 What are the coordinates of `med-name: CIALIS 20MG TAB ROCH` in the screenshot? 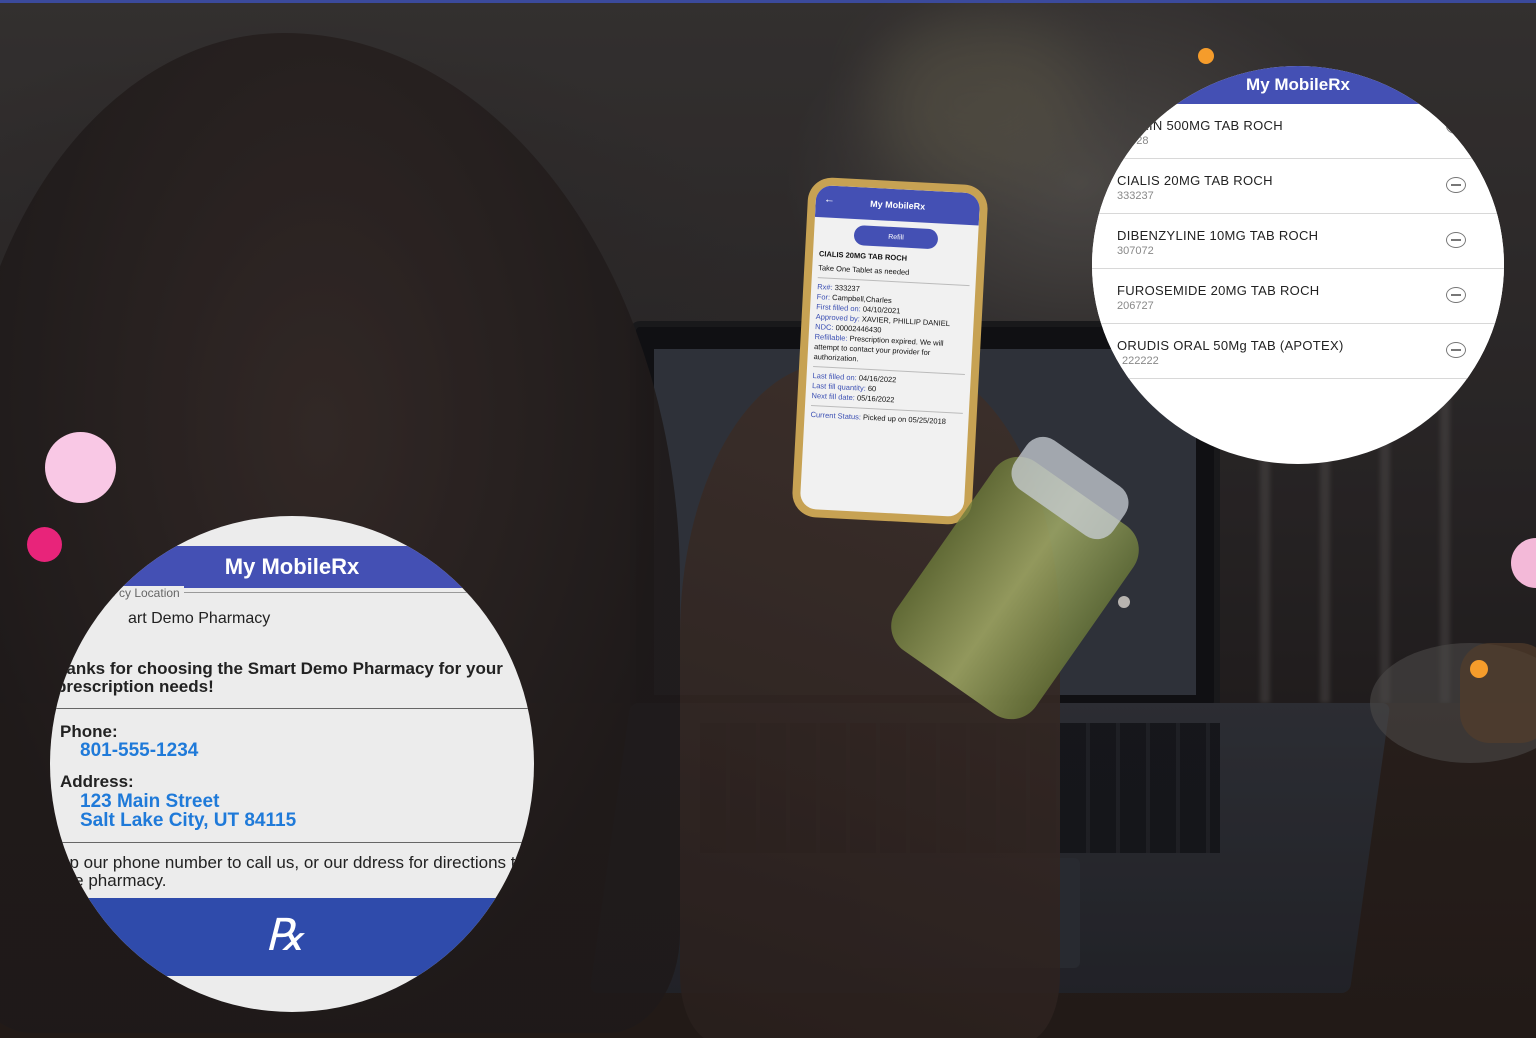 It's located at (1195, 180).